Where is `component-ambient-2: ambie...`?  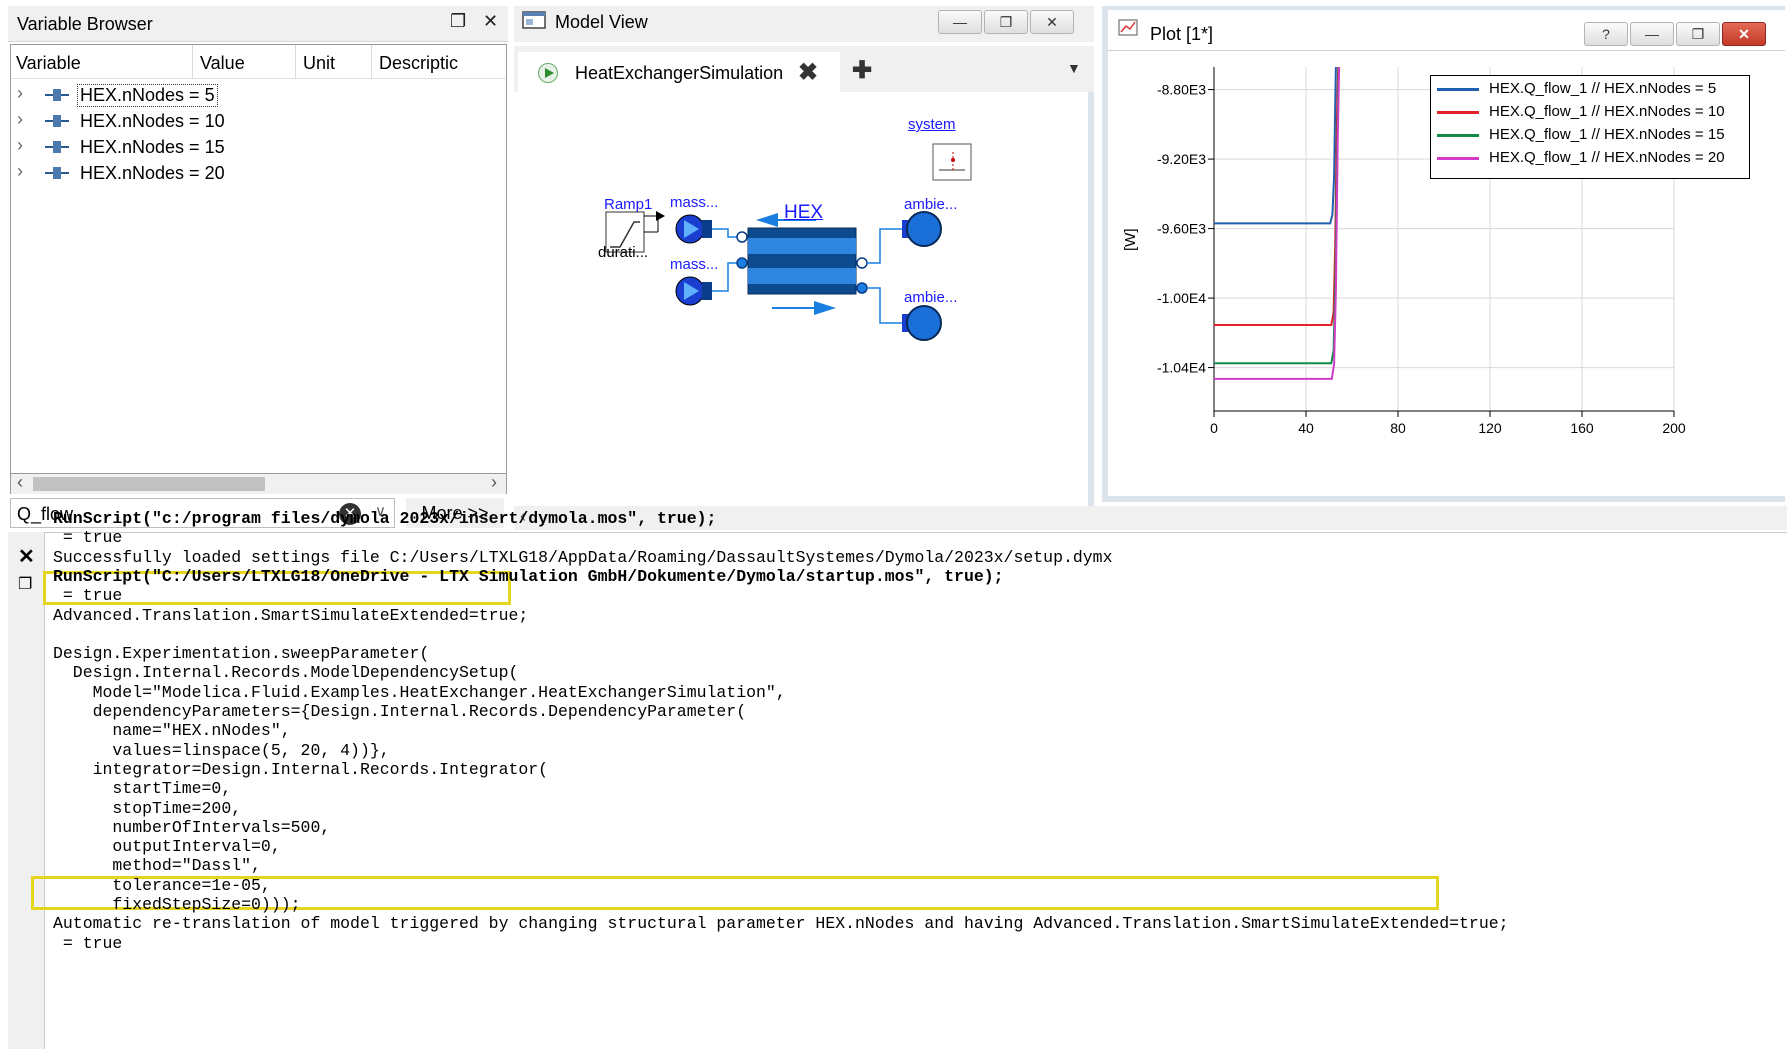 component-ambient-2: ambie... is located at coordinates (930, 297).